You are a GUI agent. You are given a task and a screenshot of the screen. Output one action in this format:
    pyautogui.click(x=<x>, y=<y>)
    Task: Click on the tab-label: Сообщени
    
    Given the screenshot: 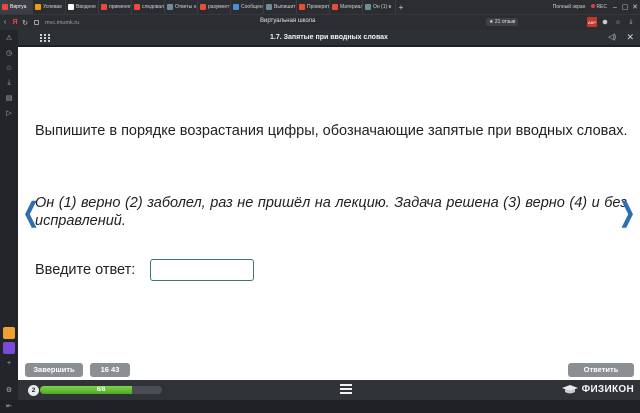 What is the action you would take?
    pyautogui.click(x=252, y=7)
    